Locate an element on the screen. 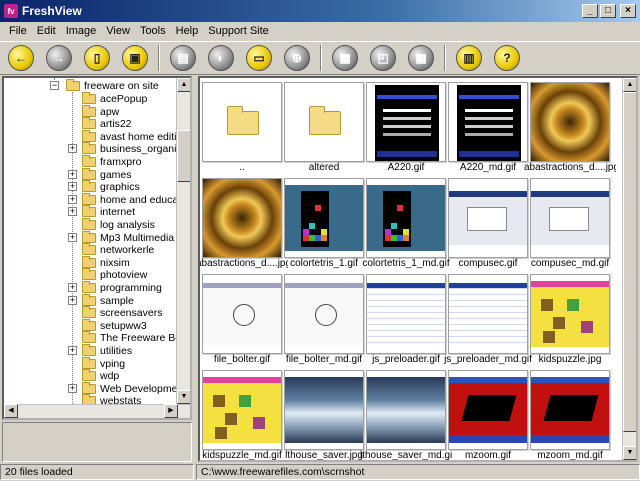  thumbnail-item: A220_md.gif is located at coordinates (488, 128).